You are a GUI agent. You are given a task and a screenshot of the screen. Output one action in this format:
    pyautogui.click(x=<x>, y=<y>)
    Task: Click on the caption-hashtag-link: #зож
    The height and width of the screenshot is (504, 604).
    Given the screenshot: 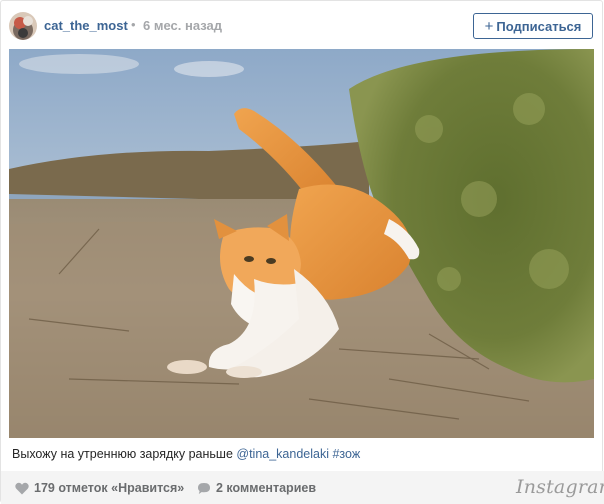 What is the action you would take?
    pyautogui.click(x=346, y=454)
    